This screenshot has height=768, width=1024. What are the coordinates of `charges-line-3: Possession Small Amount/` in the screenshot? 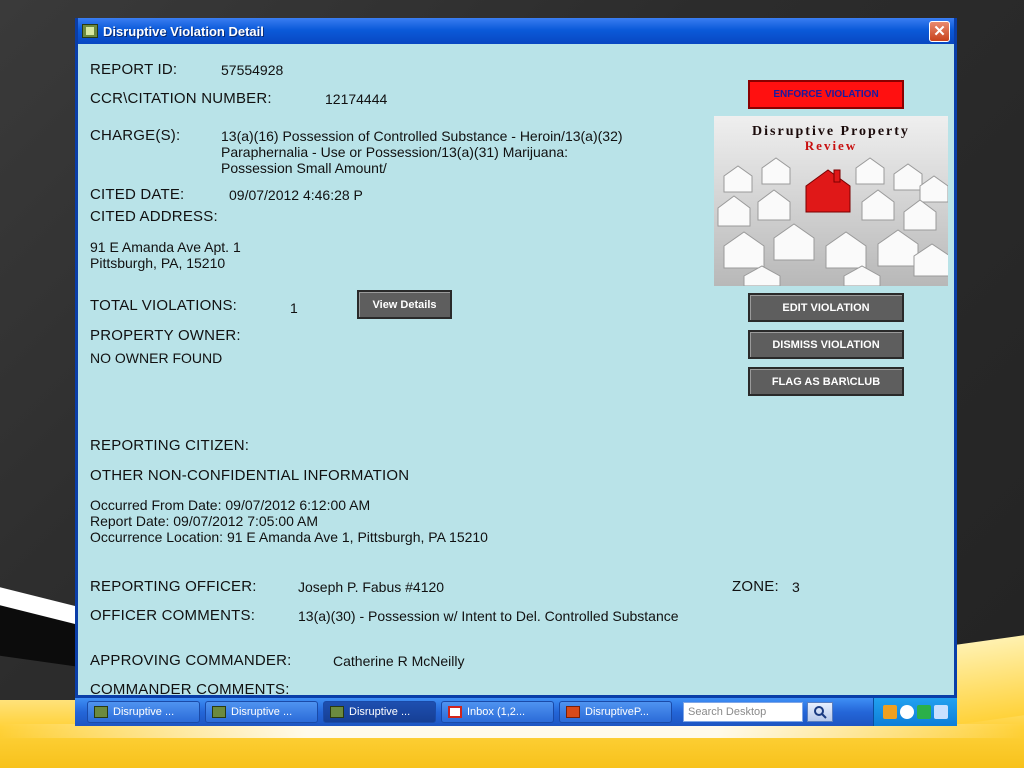 It's located at (304, 168).